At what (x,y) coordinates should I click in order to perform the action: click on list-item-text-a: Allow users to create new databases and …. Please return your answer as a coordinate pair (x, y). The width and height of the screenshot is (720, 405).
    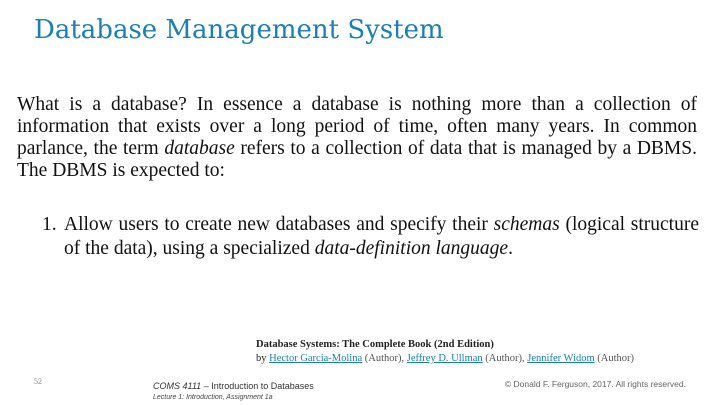
    Looking at the image, I should click on (279, 224).